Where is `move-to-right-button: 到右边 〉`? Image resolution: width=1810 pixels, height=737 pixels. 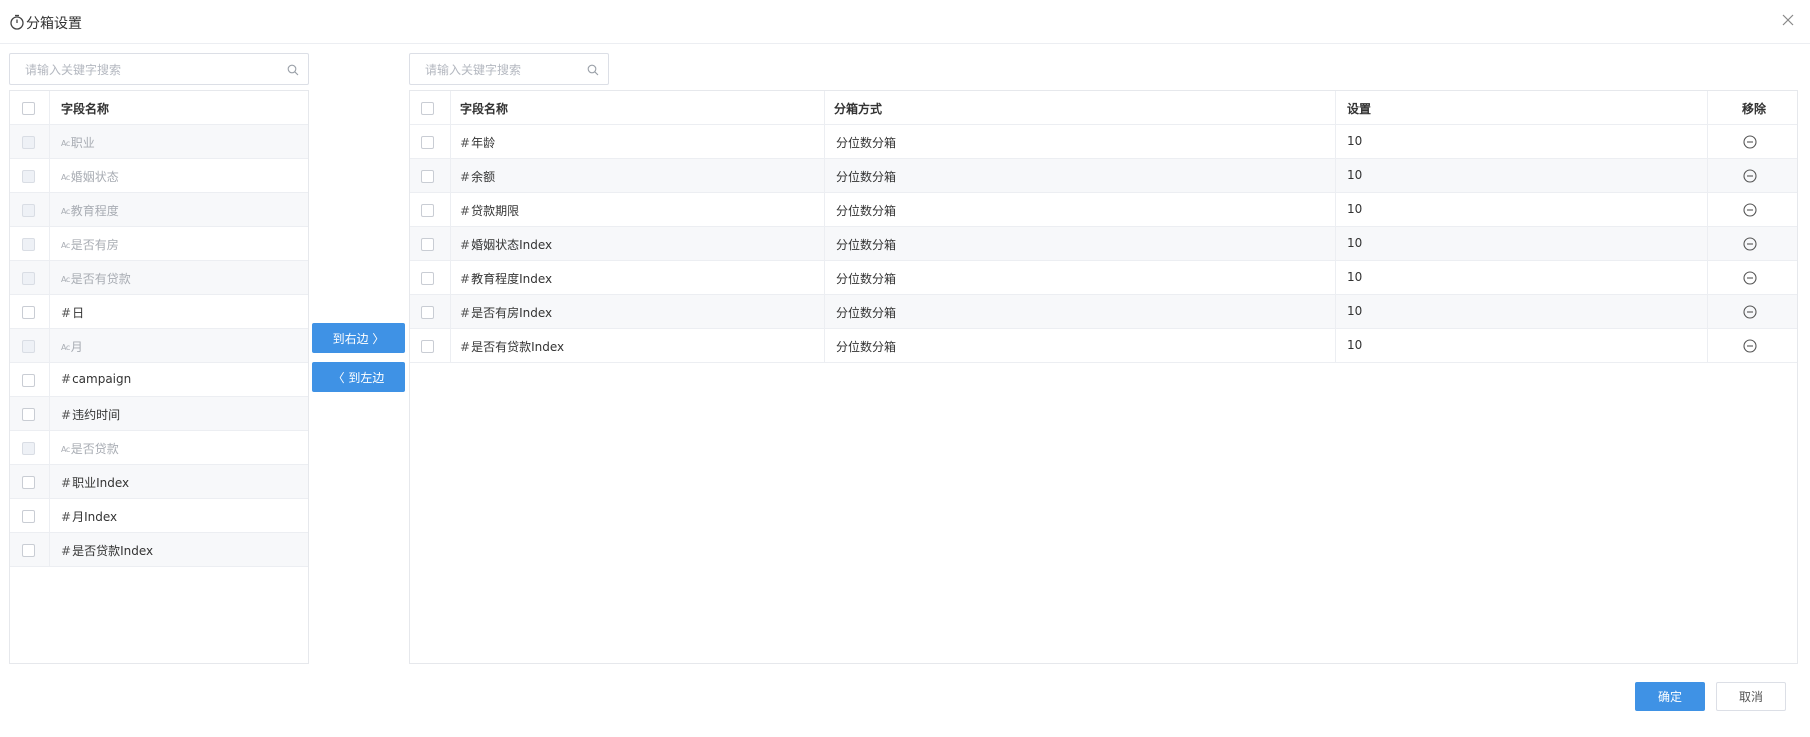 move-to-right-button: 到右边 〉 is located at coordinates (358, 338).